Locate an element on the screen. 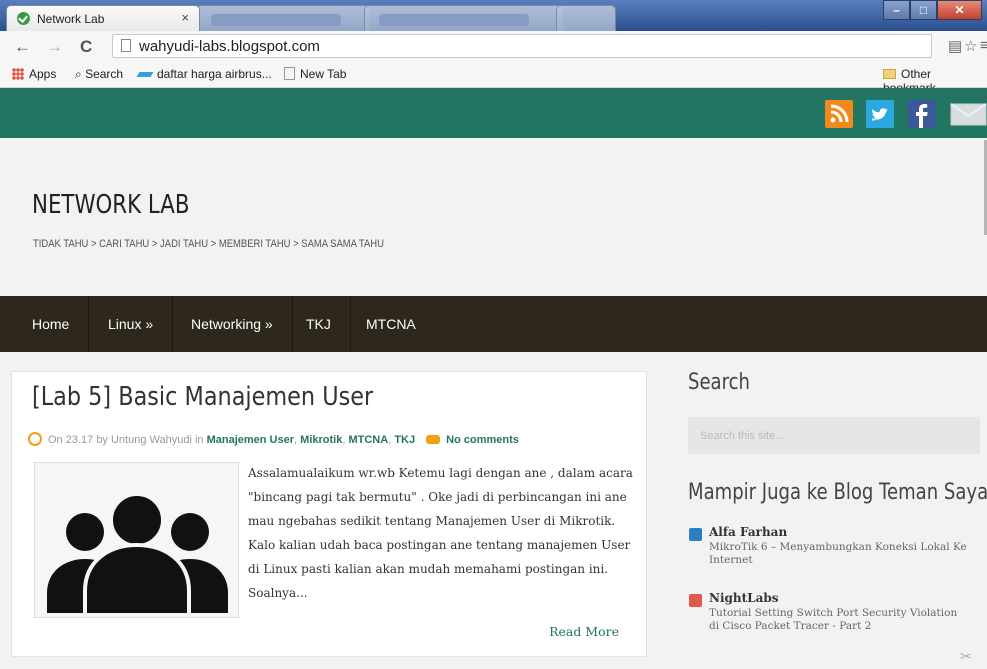 The height and width of the screenshot is (669, 987). category-link: MTCNA is located at coordinates (368, 440).